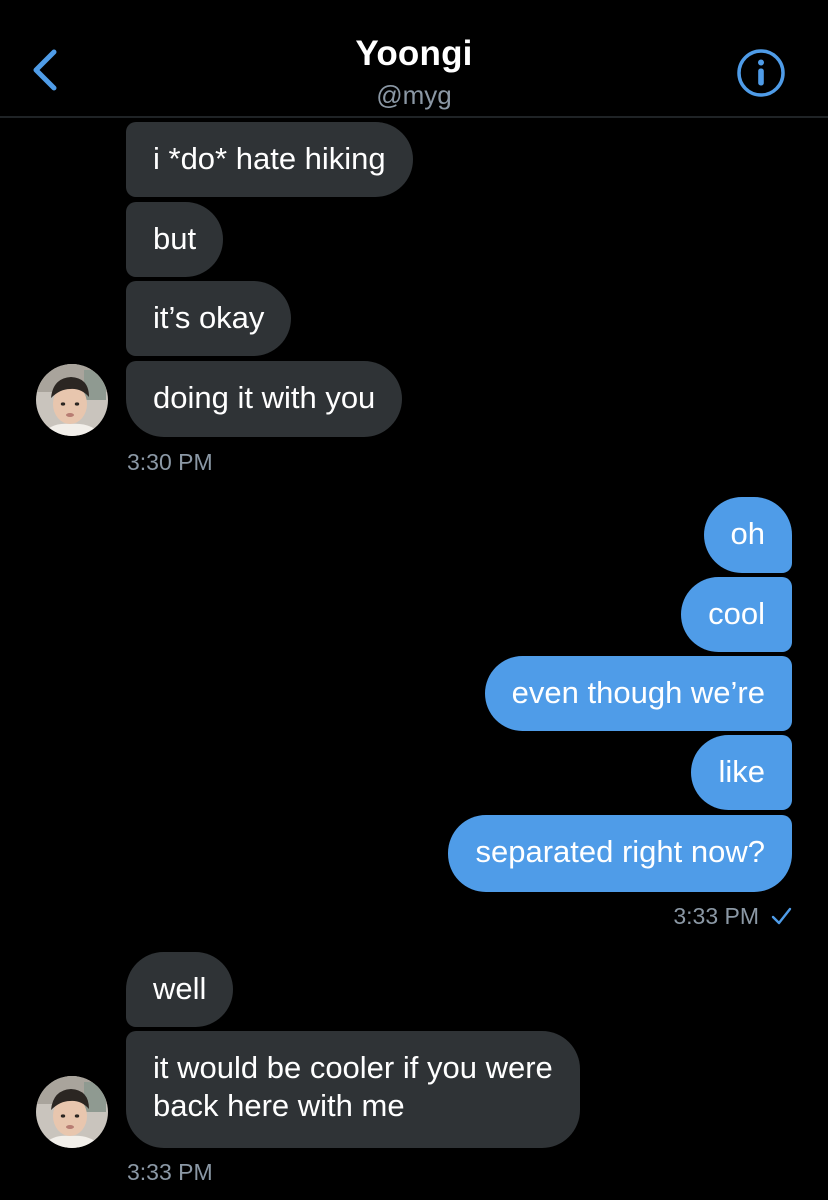  I want to click on message-text: separated right now?, so click(620, 851).